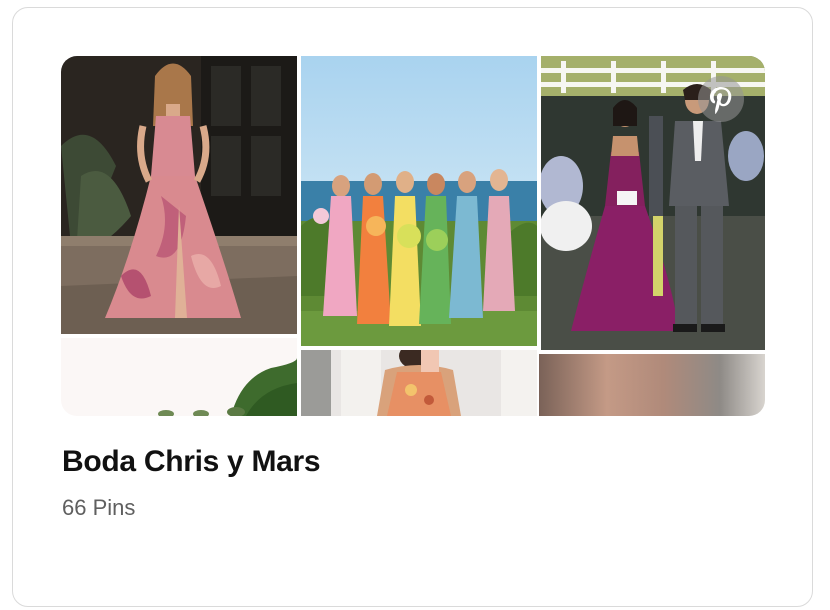 This screenshot has width=830, height=610. Describe the element at coordinates (179, 195) in the screenshot. I see `floral-gown-photo` at that location.